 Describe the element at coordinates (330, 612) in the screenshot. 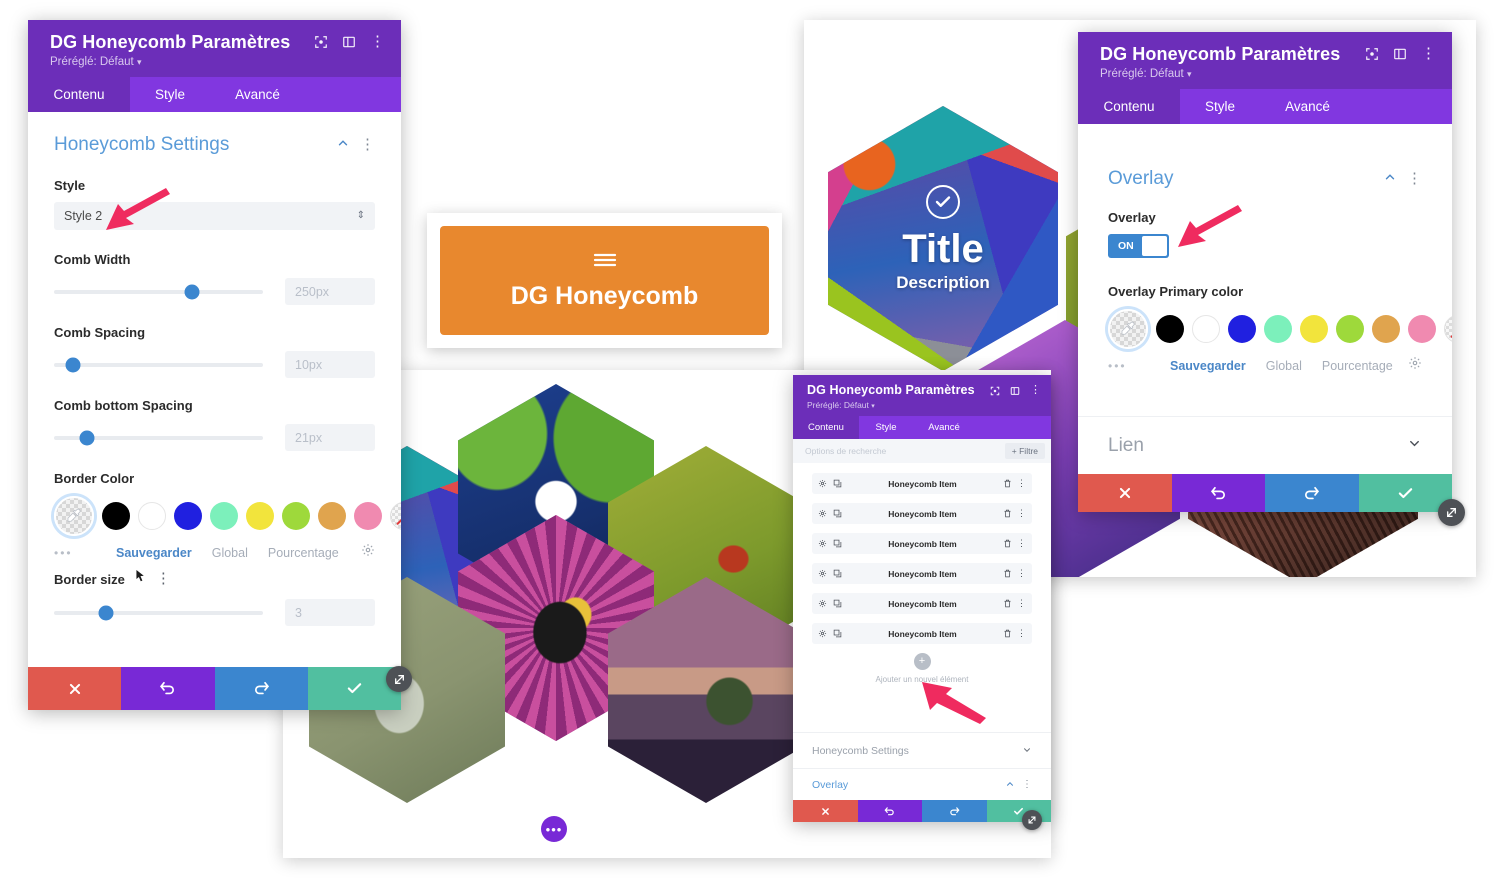

I see `border-size-value: 3` at that location.